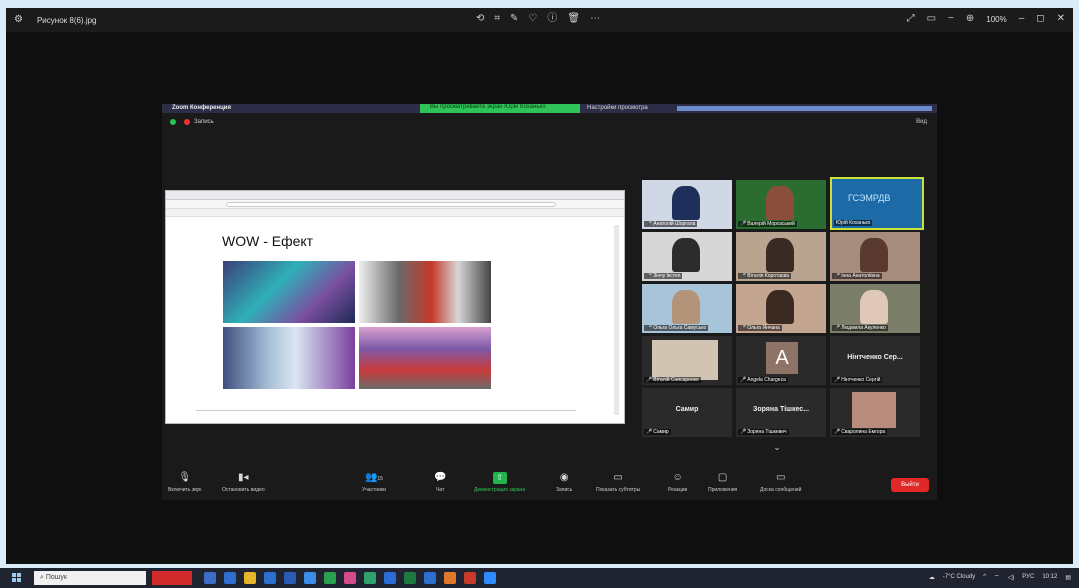 The image size is (1079, 588). Describe the element at coordinates (657, 432) in the screenshot. I see `participant-name: 🎤Самир` at that location.